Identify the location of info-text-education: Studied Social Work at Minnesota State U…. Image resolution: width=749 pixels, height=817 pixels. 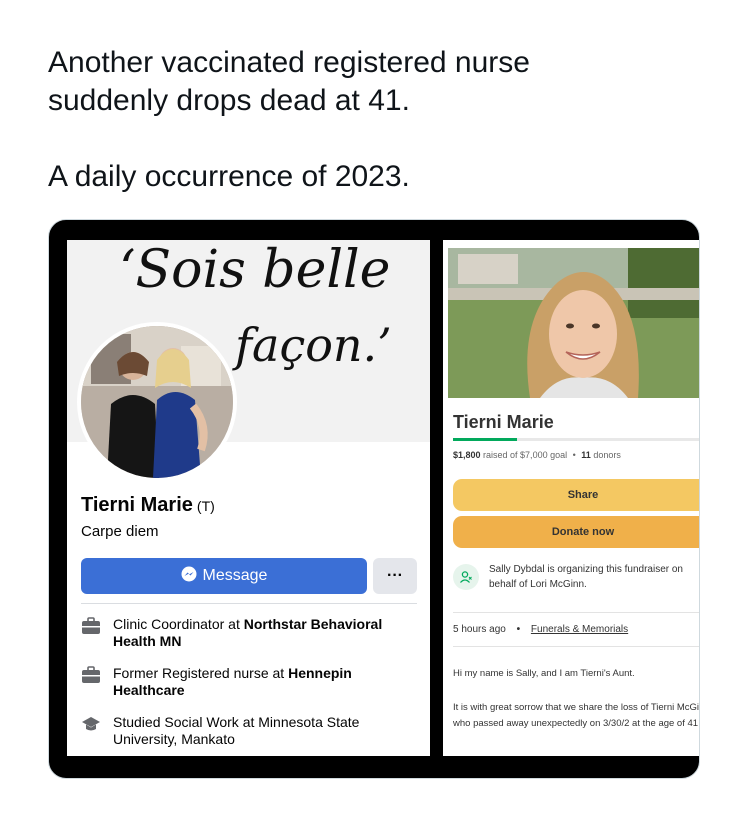
(236, 730).